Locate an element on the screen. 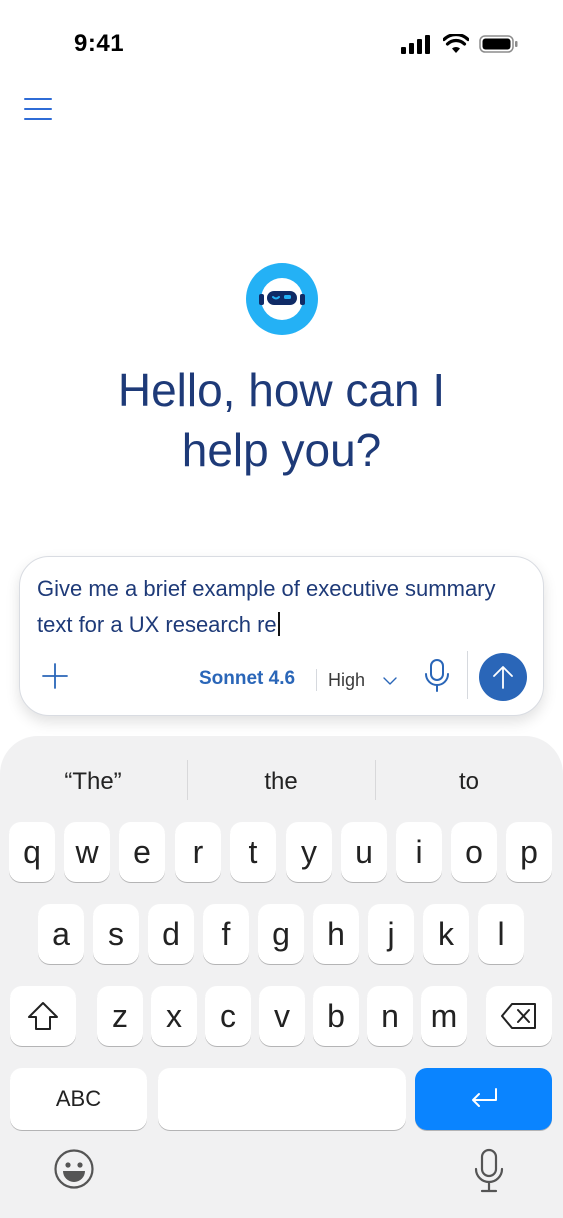 The image size is (563, 1218). key-r: r is located at coordinates (198, 852).